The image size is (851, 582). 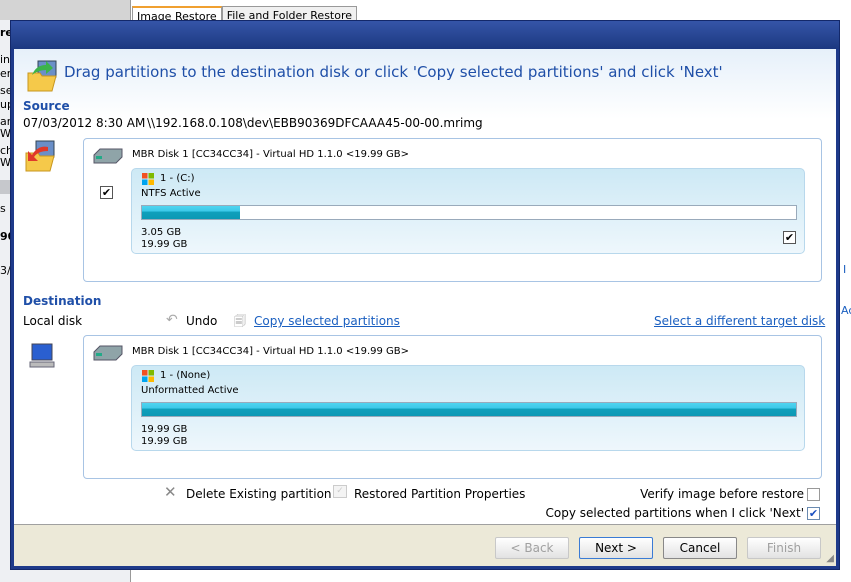 What do you see at coordinates (813, 513) in the screenshot?
I see `copy-on-next-checkbox: ✔` at bounding box center [813, 513].